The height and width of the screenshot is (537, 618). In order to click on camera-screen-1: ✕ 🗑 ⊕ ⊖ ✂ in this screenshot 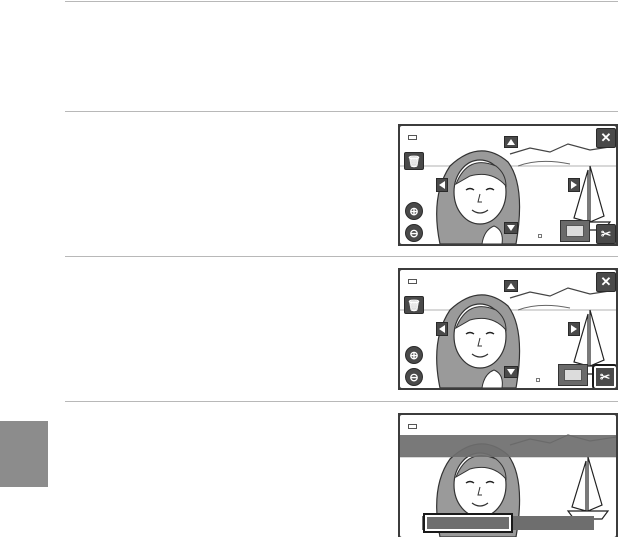, I will do `click(508, 185)`.